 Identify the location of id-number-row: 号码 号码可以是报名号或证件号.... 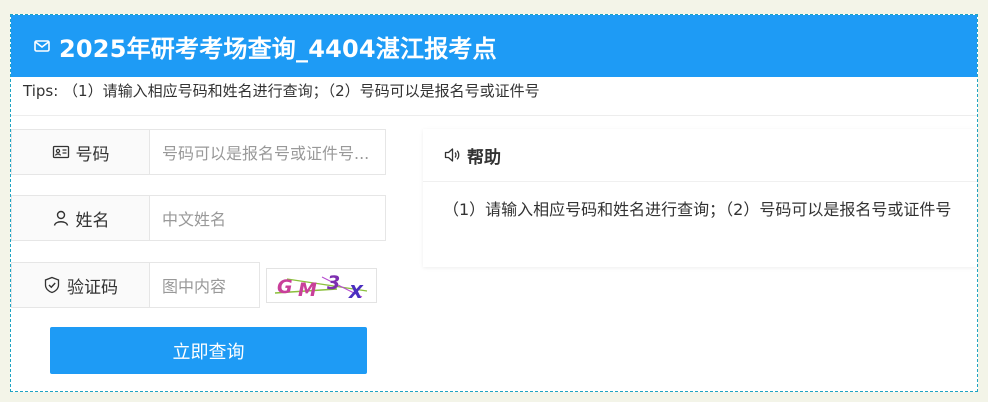
(198, 152).